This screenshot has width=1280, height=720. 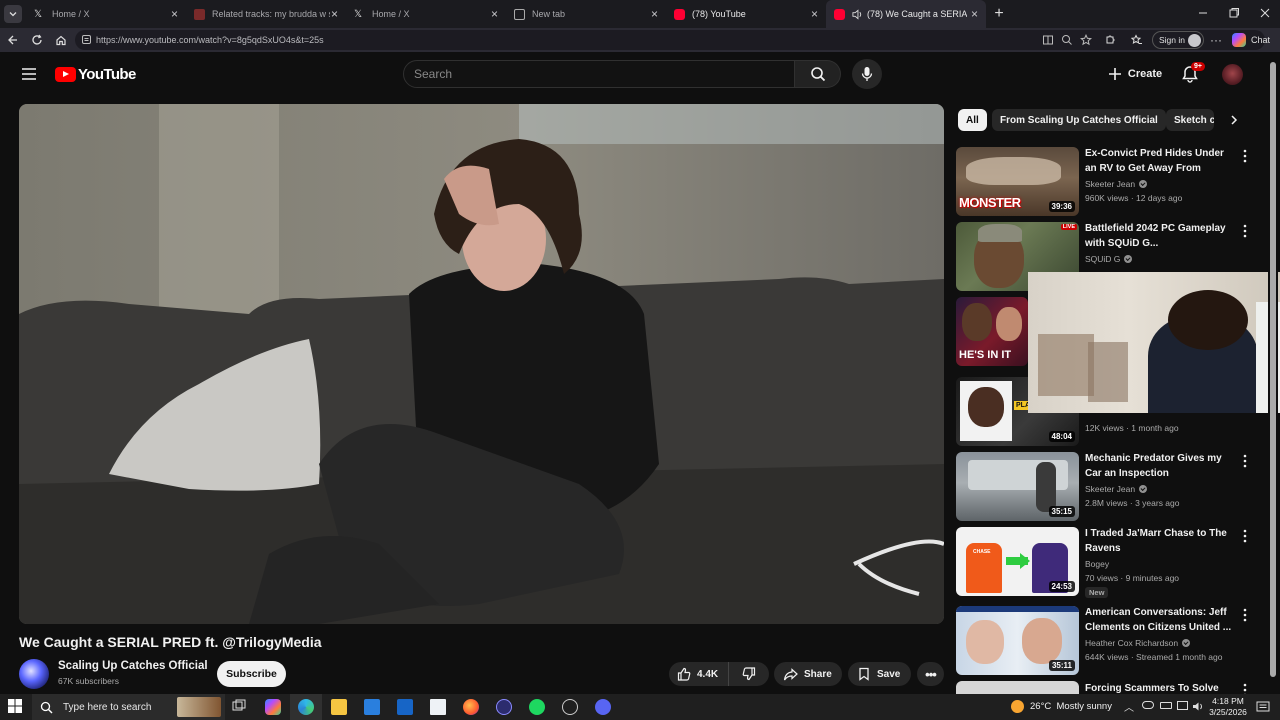 I want to click on refresh-button, so click(x=37, y=40).